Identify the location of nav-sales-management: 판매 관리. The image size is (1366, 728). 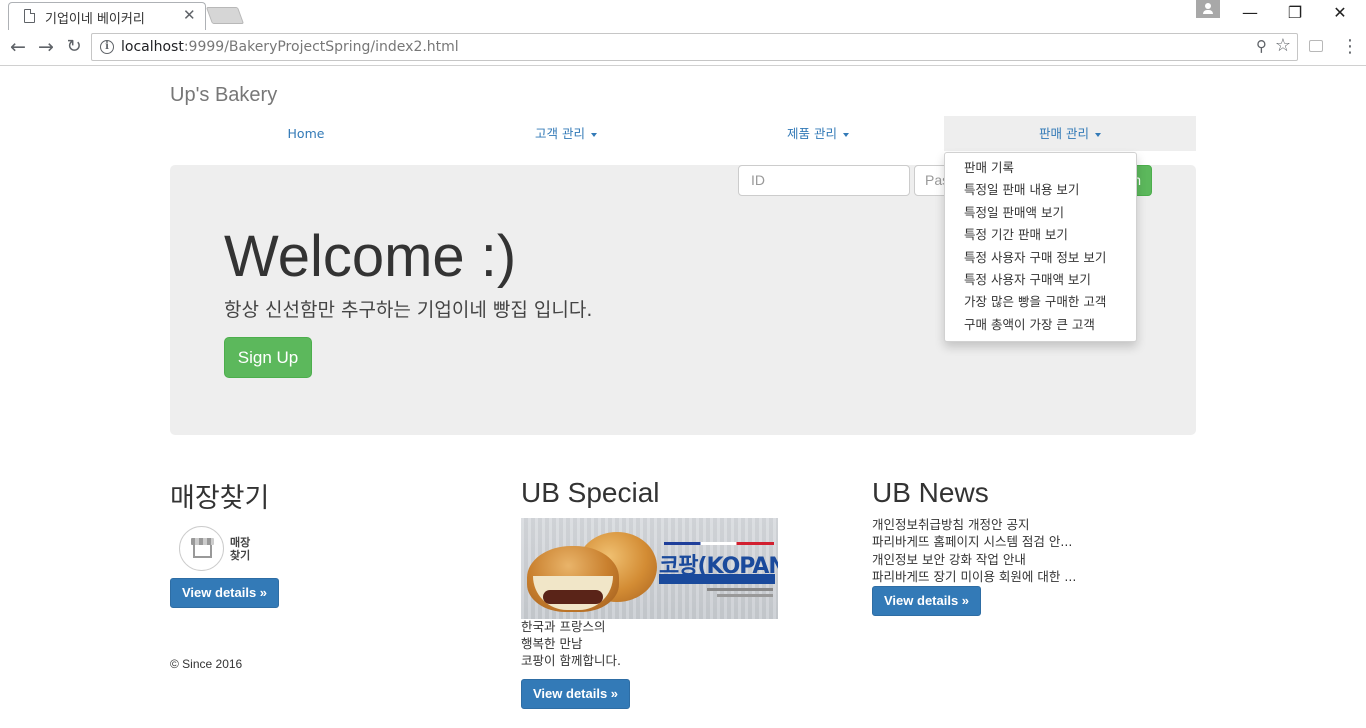
(1070, 133).